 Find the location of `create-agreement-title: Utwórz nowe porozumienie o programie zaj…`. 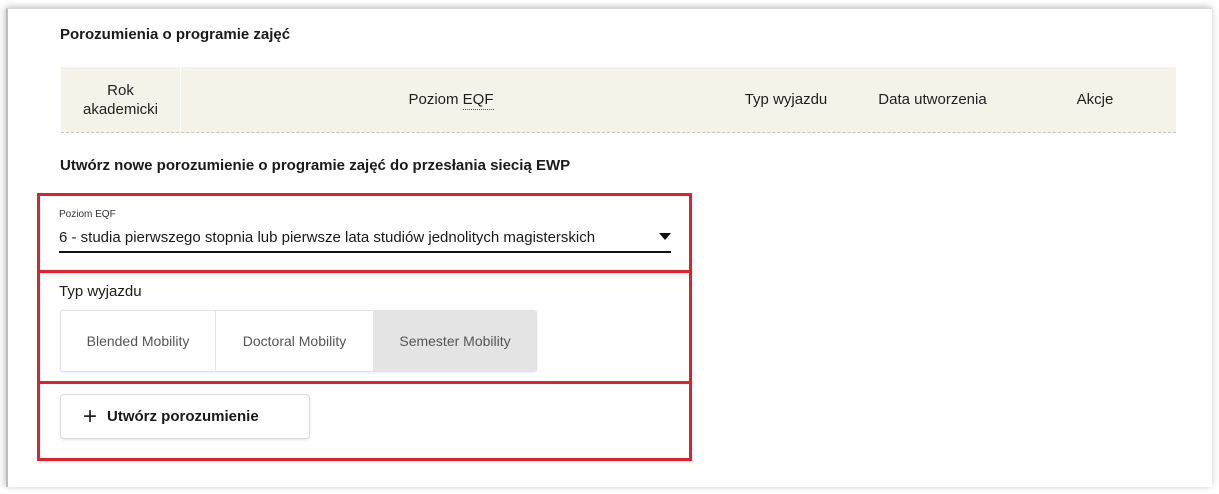

create-agreement-title: Utwórz nowe porozumienie o programie zaj… is located at coordinates (315, 165).